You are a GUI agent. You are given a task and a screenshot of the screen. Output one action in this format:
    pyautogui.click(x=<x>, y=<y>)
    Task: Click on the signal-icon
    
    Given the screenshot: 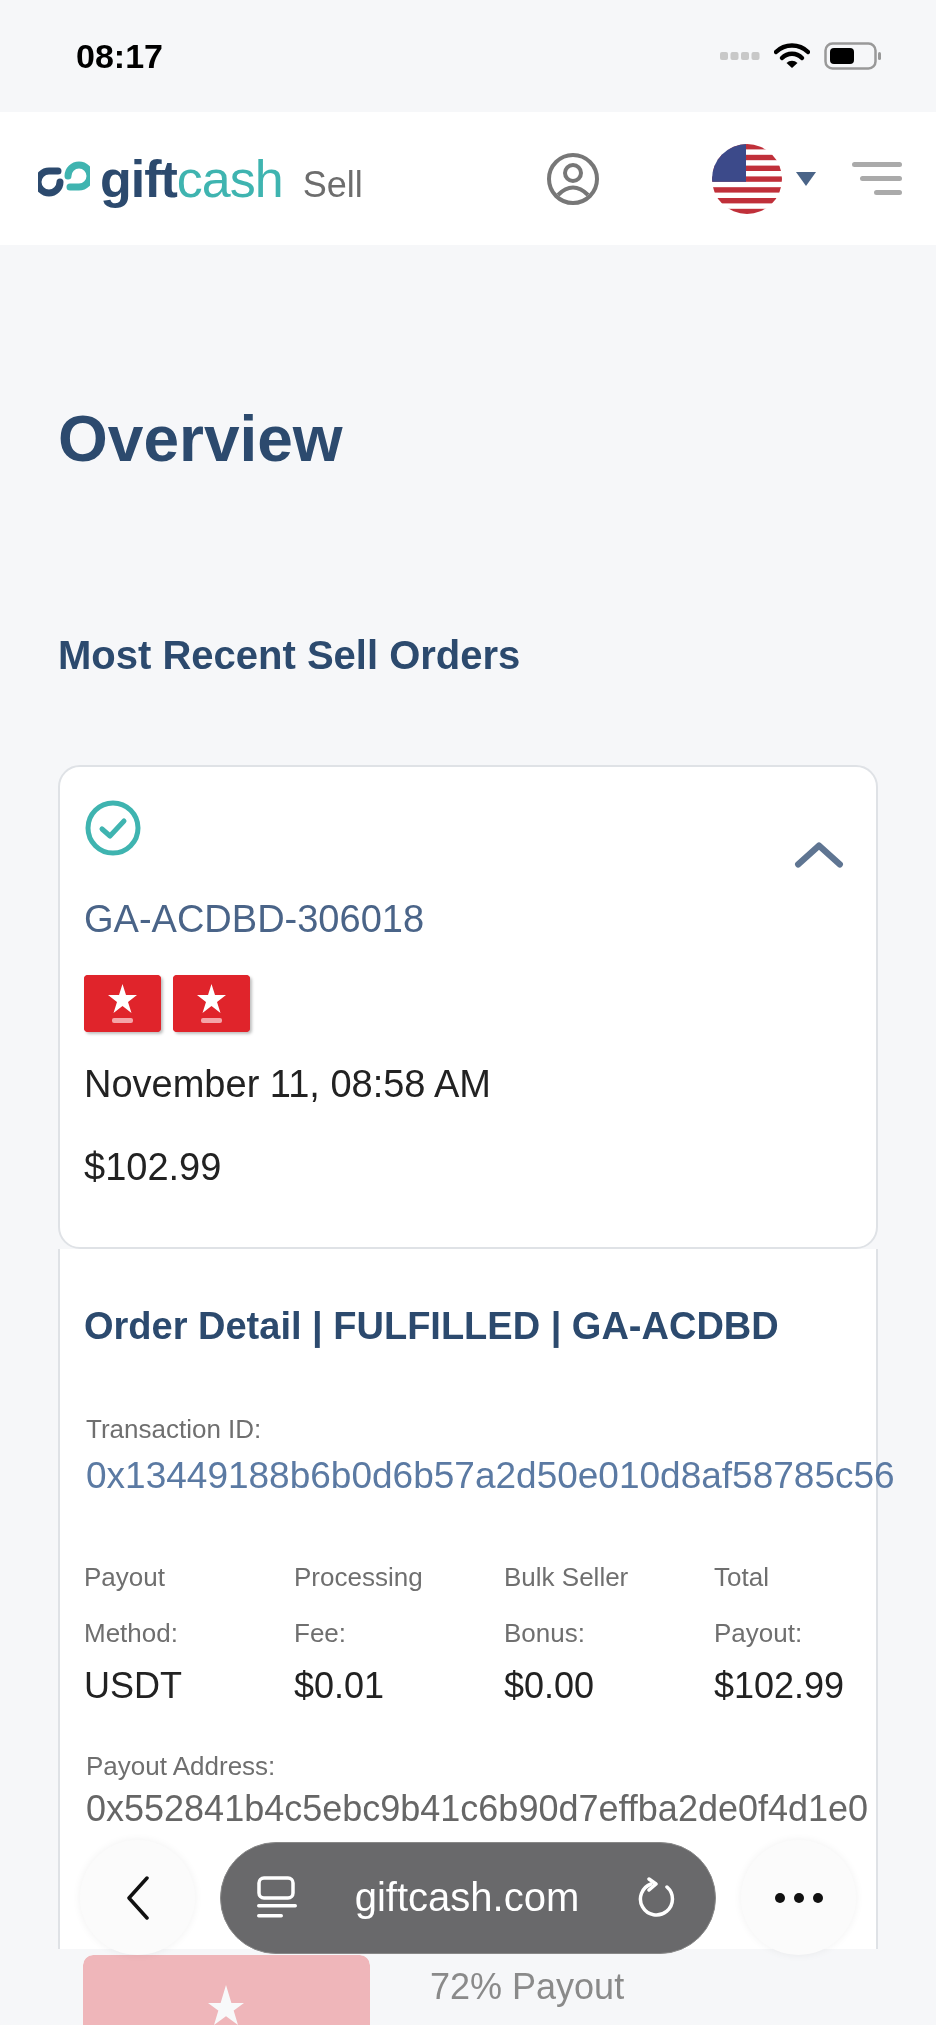 What is the action you would take?
    pyautogui.click(x=740, y=56)
    